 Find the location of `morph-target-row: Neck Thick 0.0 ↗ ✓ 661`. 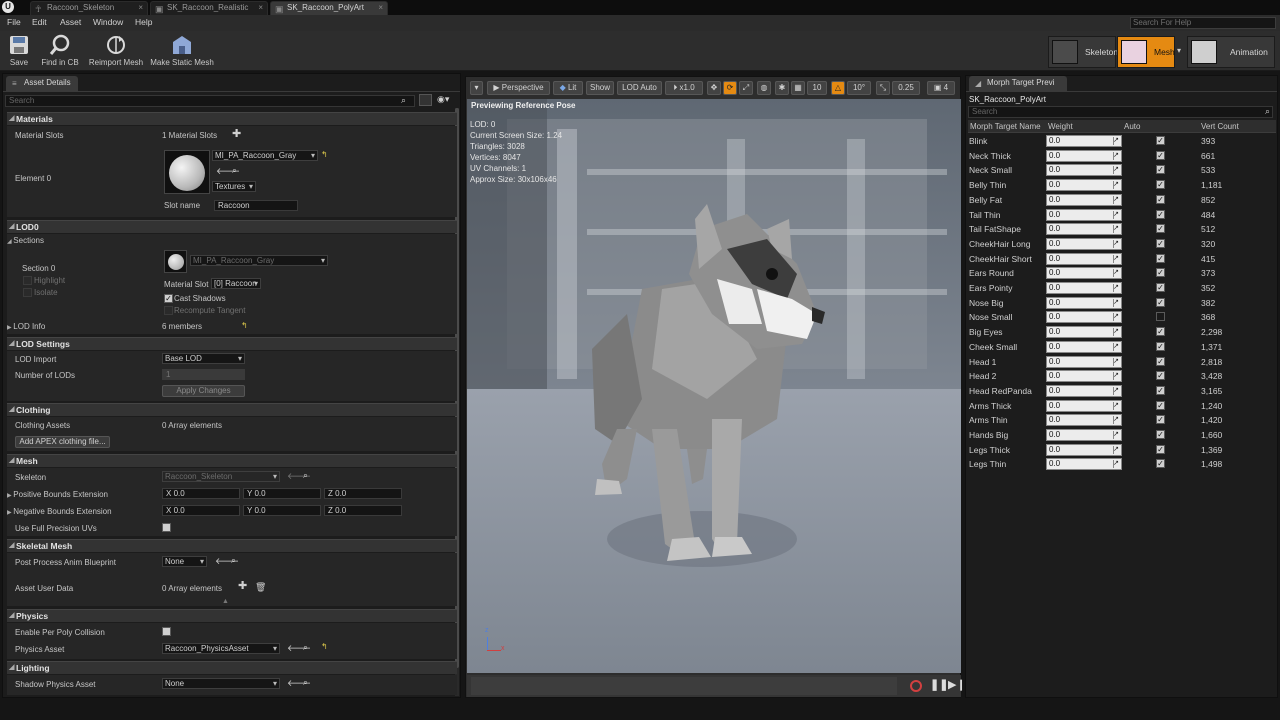

morph-target-row: Neck Thick 0.0 ↗ ✓ 661 is located at coordinates (1122, 156).